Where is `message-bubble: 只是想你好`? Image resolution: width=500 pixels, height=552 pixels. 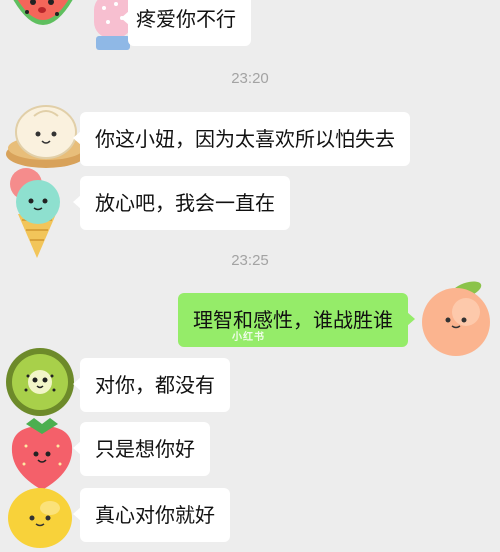 message-bubble: 只是想你好 is located at coordinates (141, 449).